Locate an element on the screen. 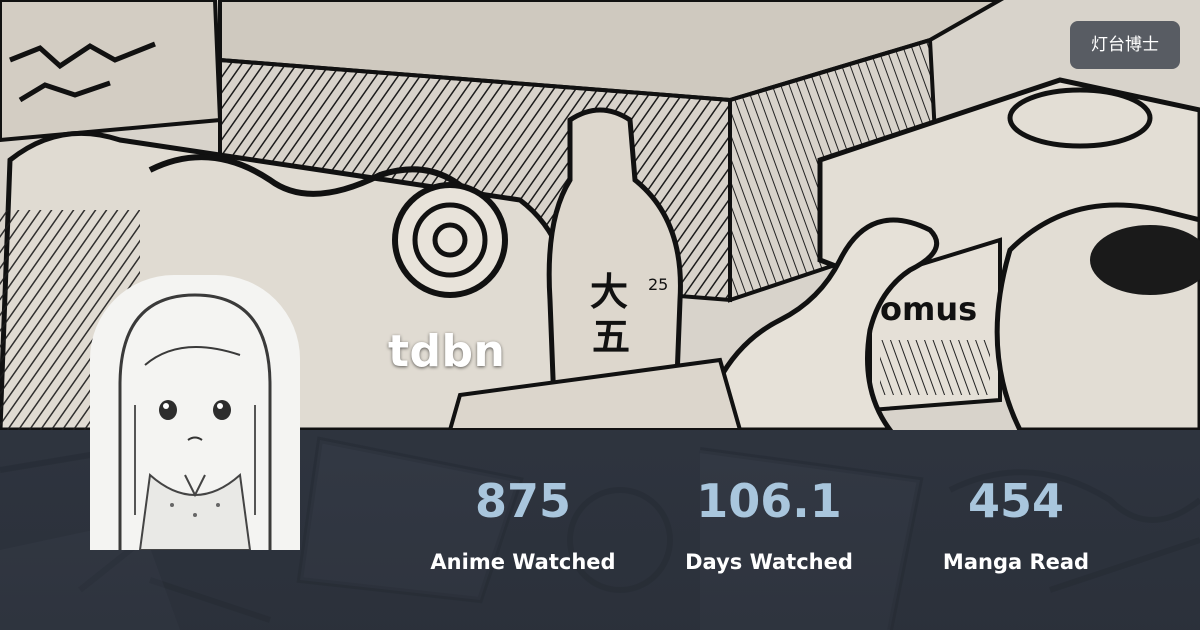  days-watched-label: Days Watched is located at coordinates (769, 562).